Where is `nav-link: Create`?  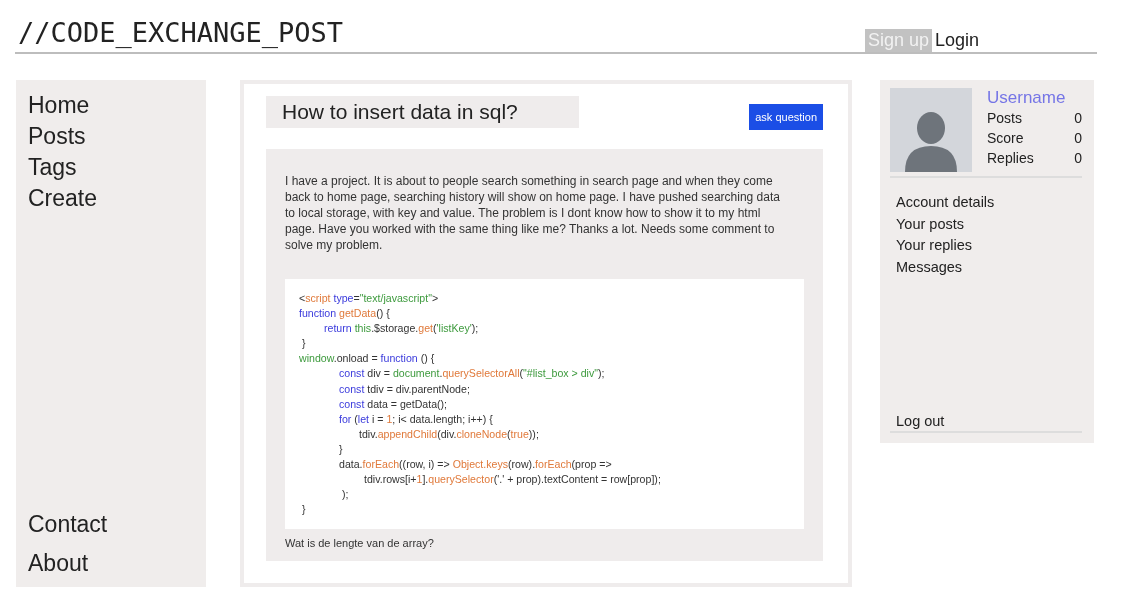
nav-link: Create is located at coordinates (117, 198).